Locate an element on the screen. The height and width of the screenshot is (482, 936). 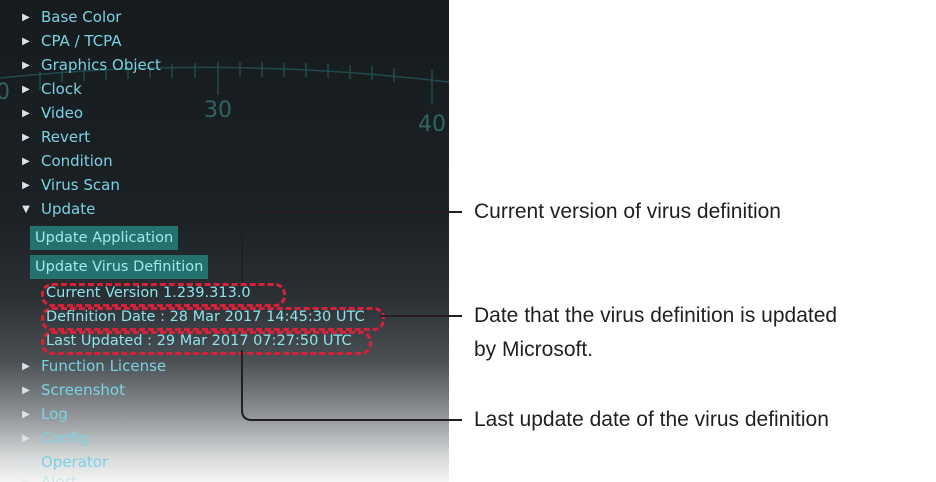
scale-label-30: 30 is located at coordinates (218, 110).